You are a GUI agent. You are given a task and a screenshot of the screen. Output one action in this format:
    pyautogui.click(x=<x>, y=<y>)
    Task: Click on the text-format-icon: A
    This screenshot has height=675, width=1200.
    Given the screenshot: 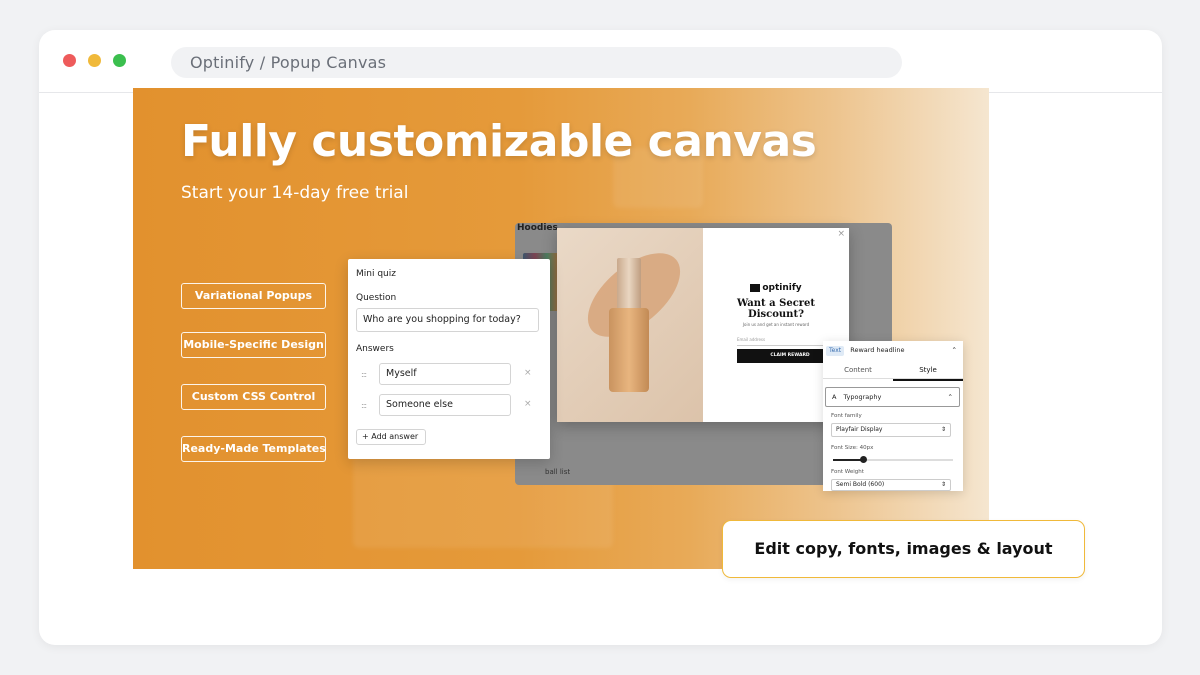 What is the action you would take?
    pyautogui.click(x=834, y=397)
    